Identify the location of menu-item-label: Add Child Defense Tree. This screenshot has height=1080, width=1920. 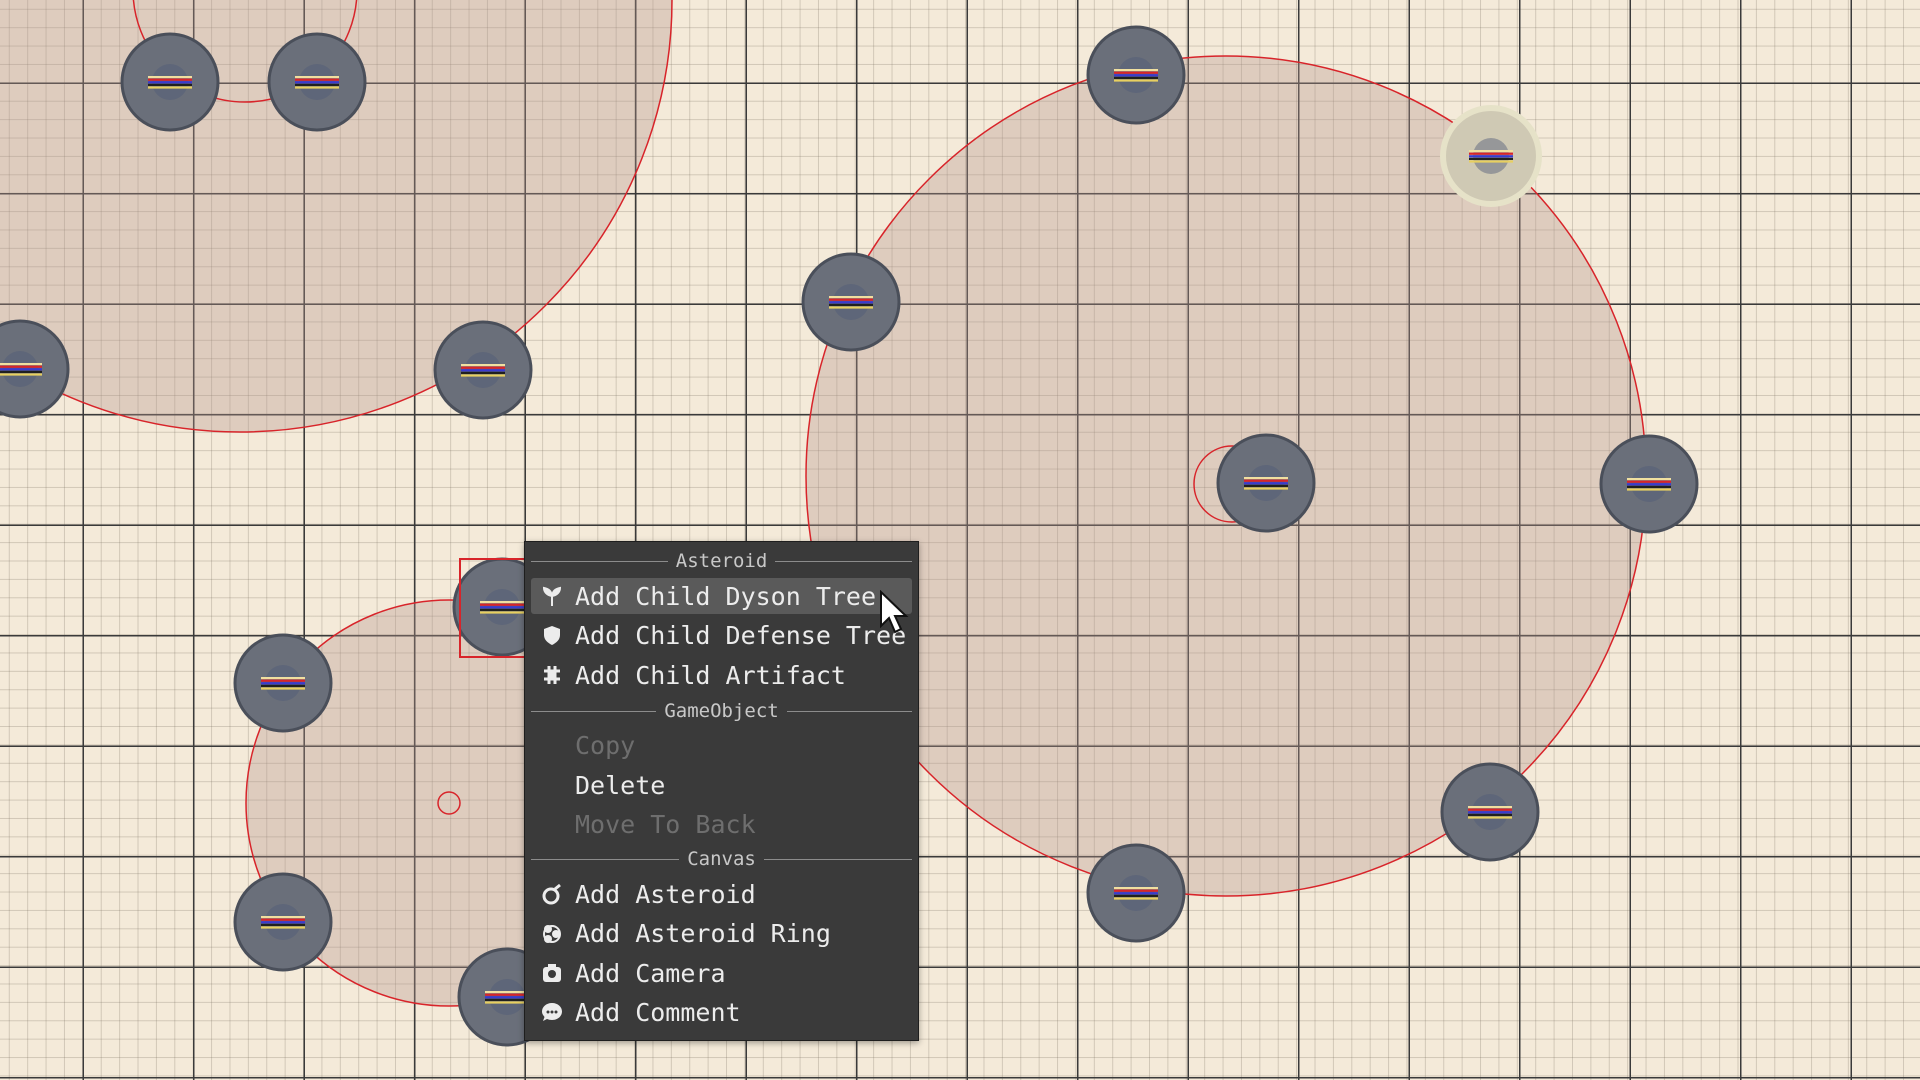
(741, 635).